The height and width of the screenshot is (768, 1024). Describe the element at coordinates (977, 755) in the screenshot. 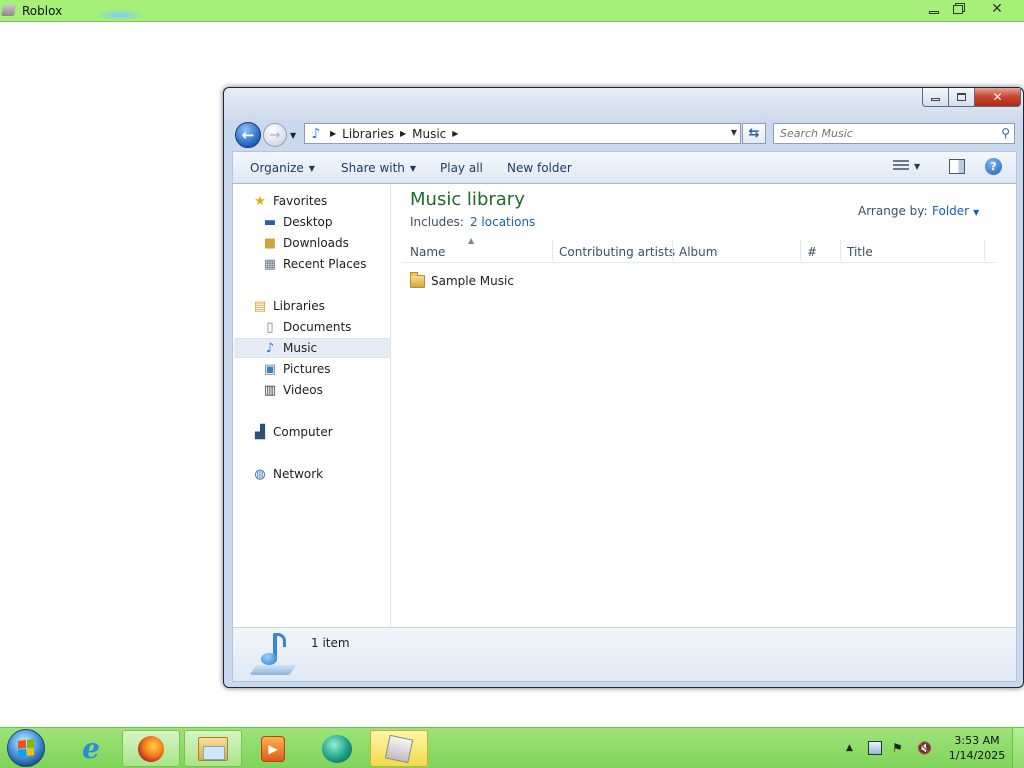

I see `clock-date: 1/14/2025` at that location.